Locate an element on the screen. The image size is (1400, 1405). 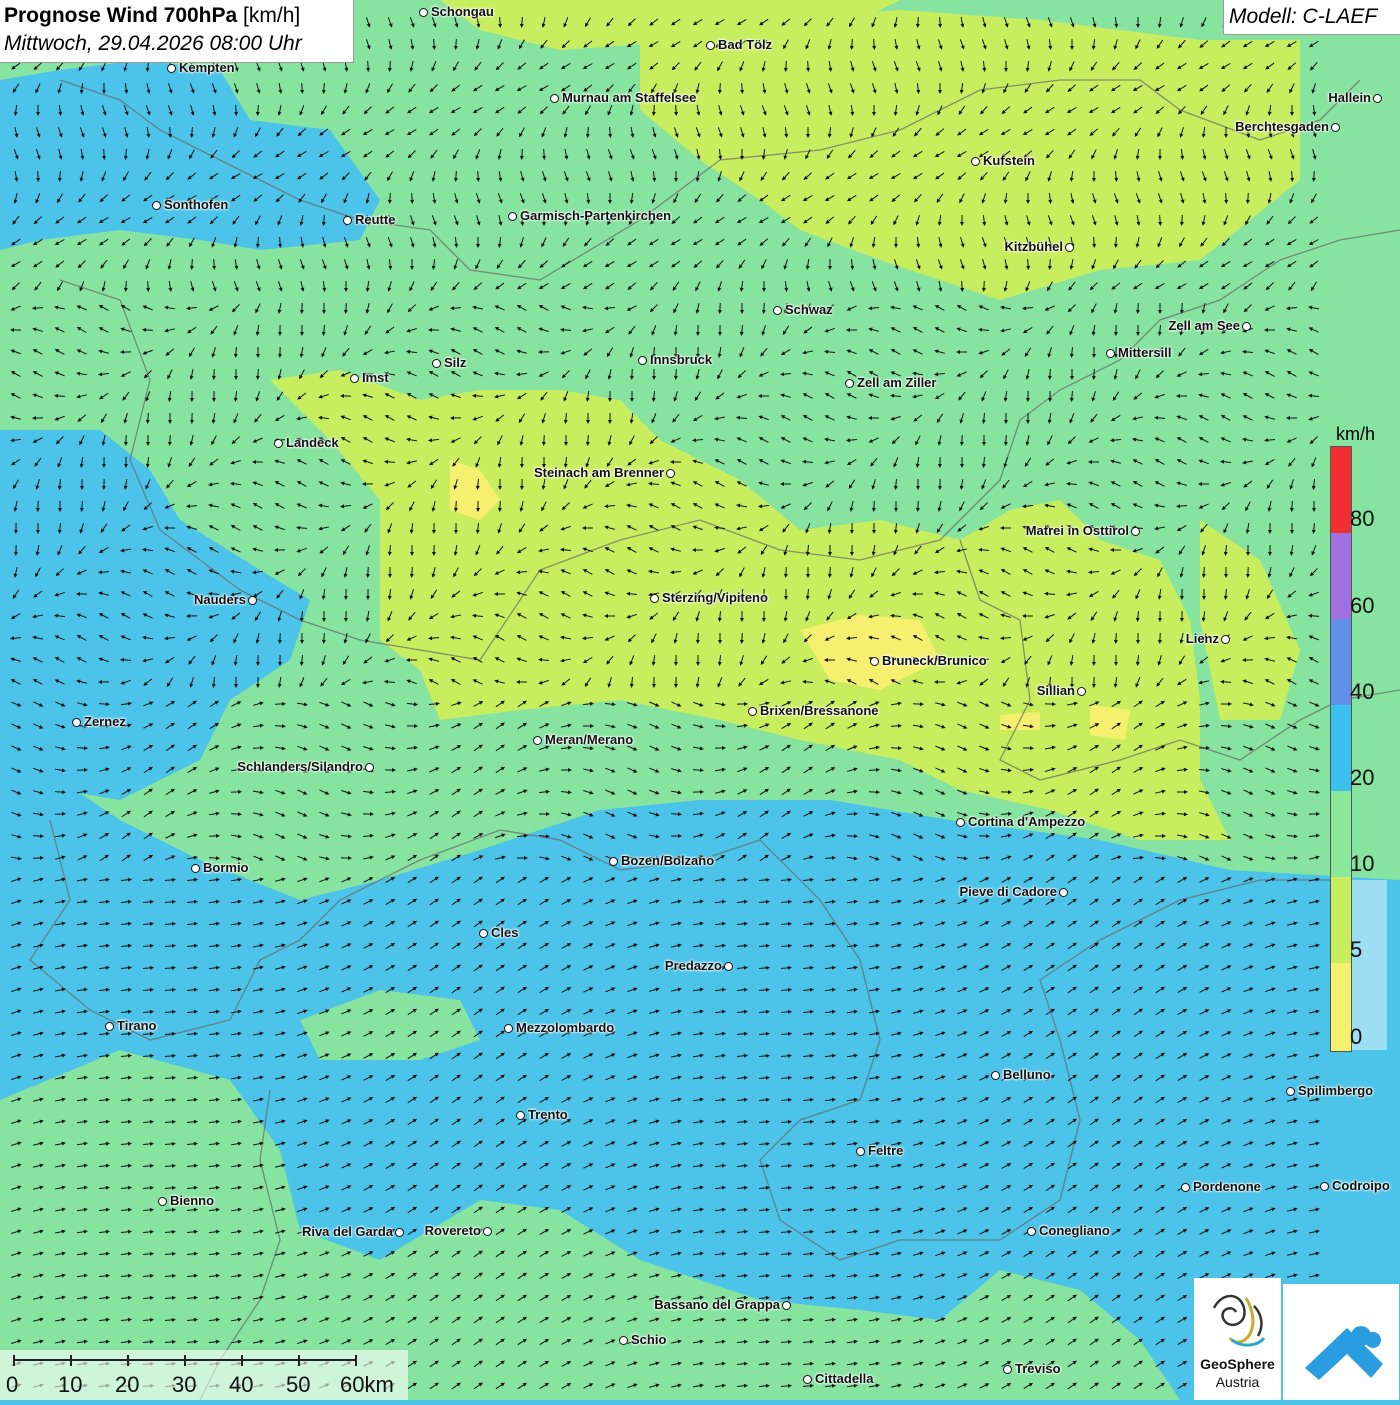
city-label: Sterzing/Vipiteno is located at coordinates (715, 597).